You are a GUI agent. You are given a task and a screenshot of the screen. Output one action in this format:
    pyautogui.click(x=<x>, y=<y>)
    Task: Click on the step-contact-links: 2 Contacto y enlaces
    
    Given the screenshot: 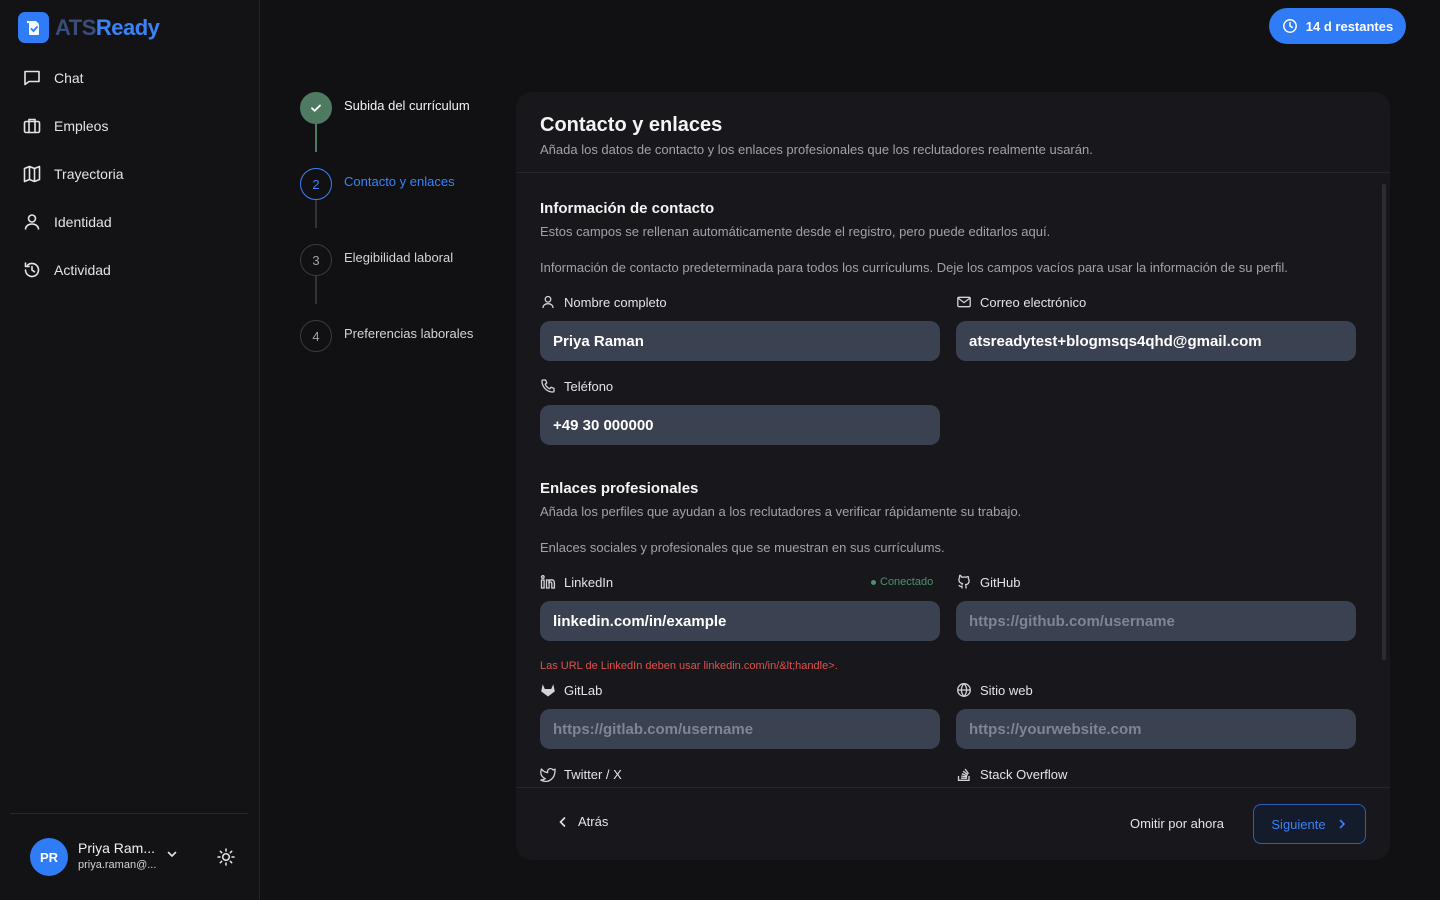 What is the action you would take?
    pyautogui.click(x=397, y=184)
    